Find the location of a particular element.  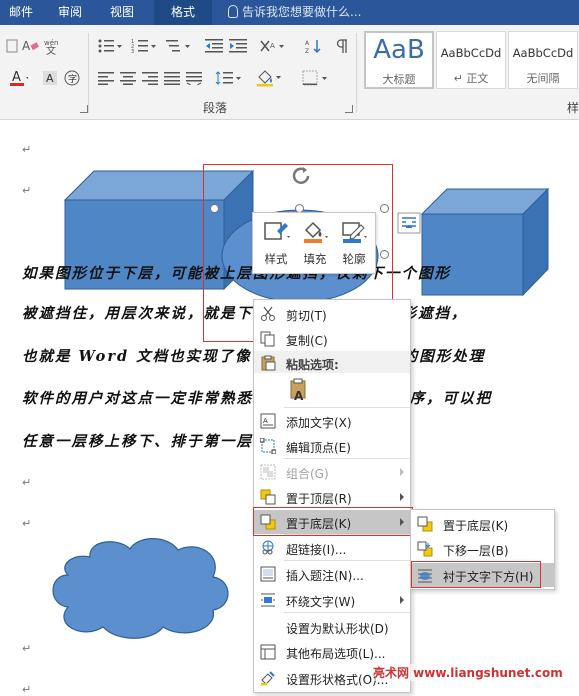

decrease-indent-icon is located at coordinates (214, 46).